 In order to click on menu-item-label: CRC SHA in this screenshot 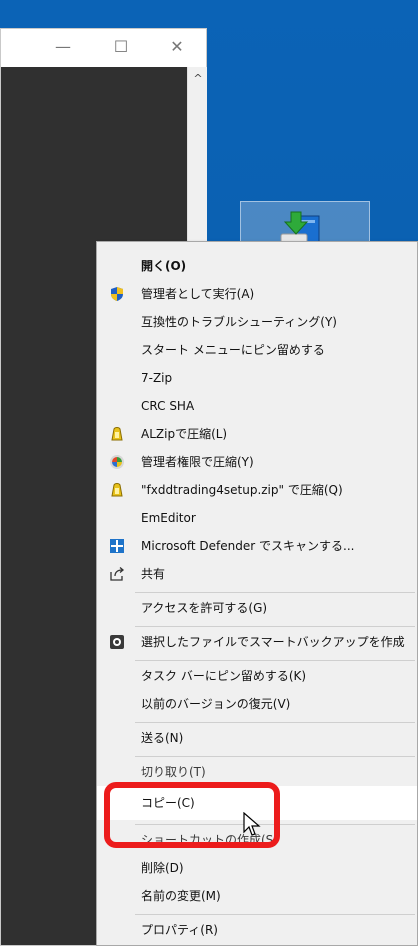, I will do `click(168, 406)`.